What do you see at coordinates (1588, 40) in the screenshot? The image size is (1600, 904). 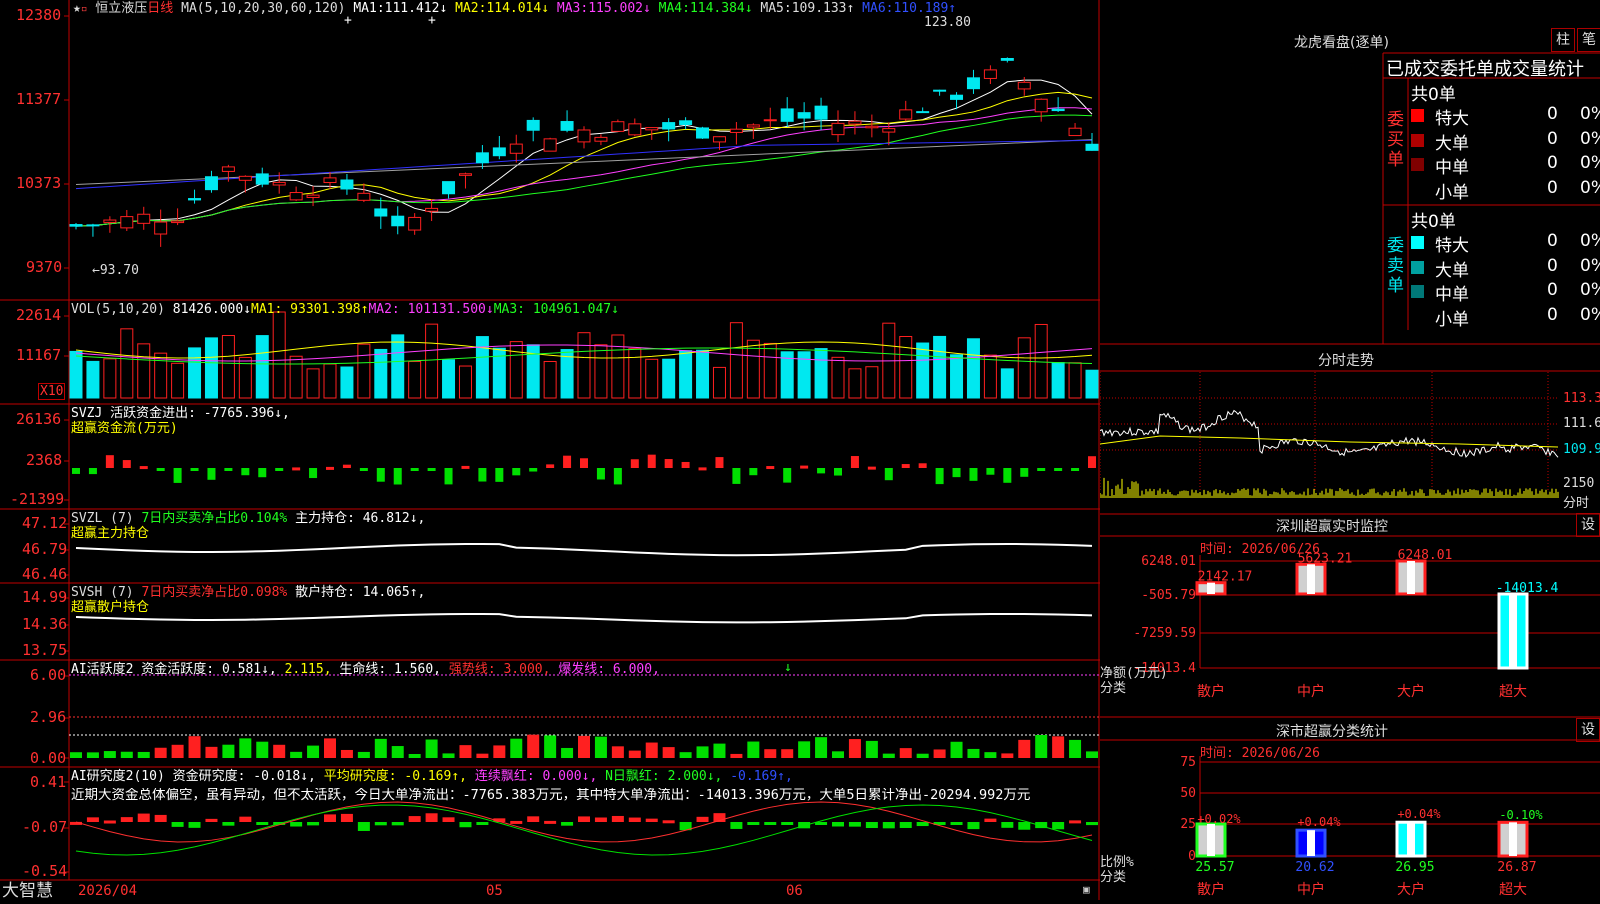 I see `tick-mode-button: 笔` at bounding box center [1588, 40].